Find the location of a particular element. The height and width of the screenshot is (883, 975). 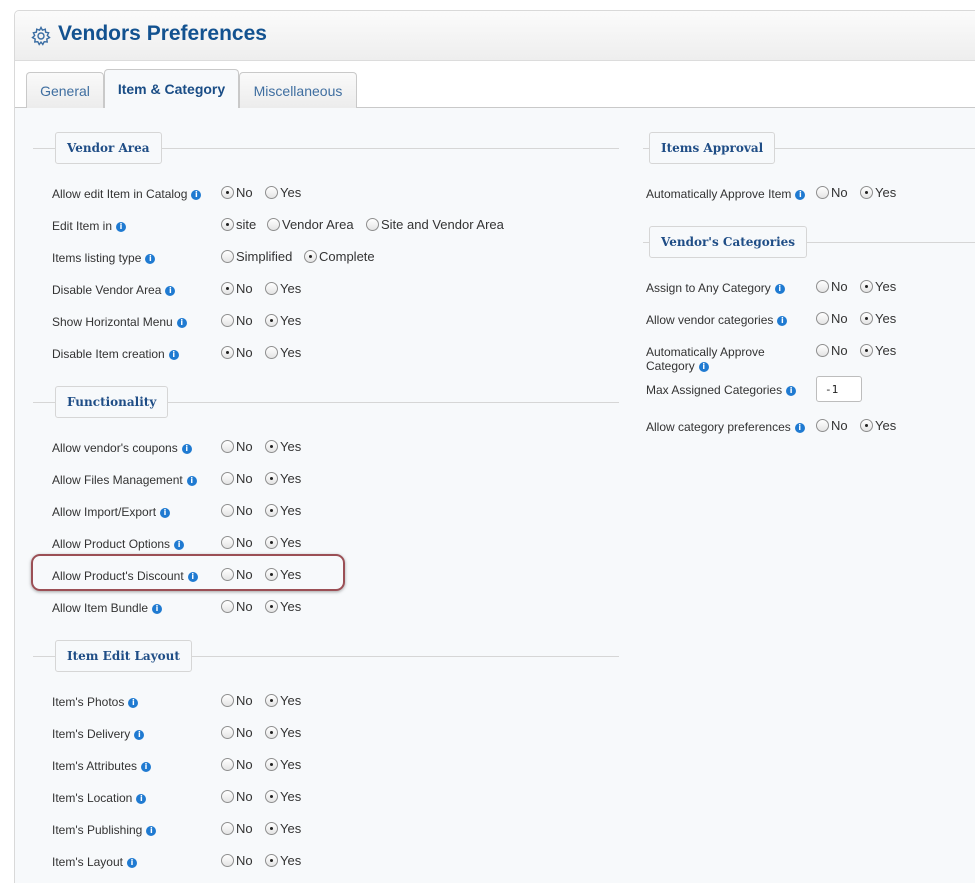

tab-item-category: Item & Category is located at coordinates (171, 89).